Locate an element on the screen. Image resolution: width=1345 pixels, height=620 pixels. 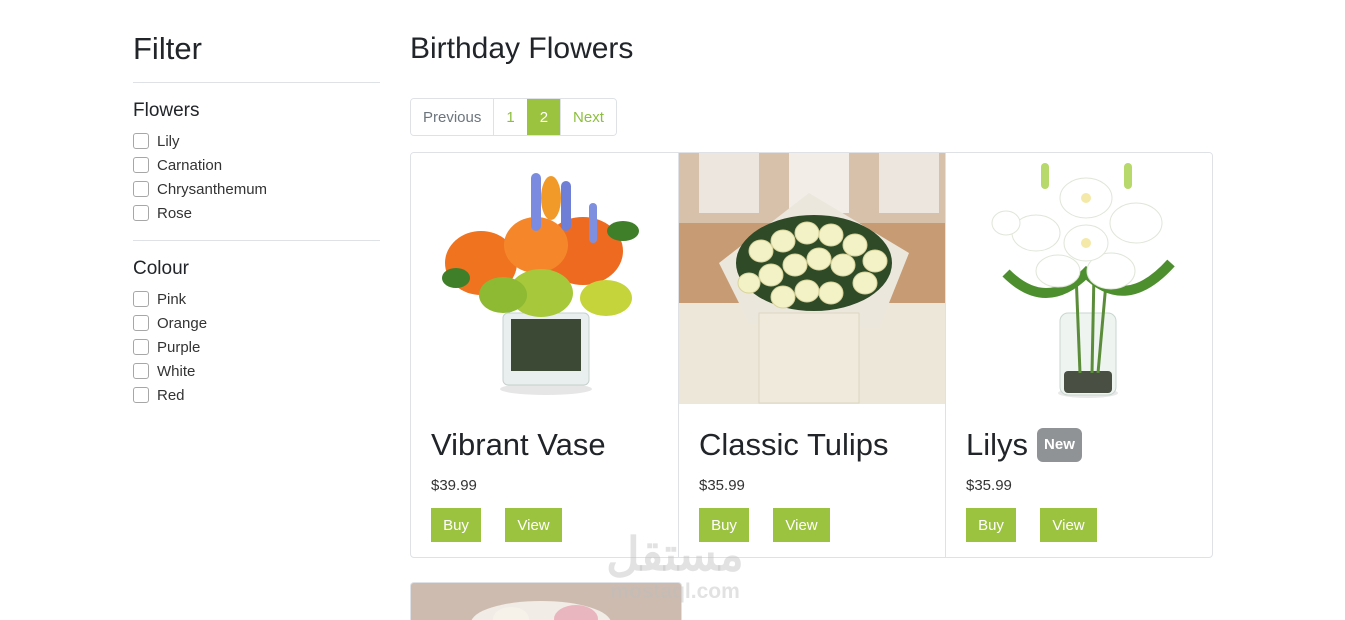
product-title: Vibrant Vase is located at coordinates (518, 445).